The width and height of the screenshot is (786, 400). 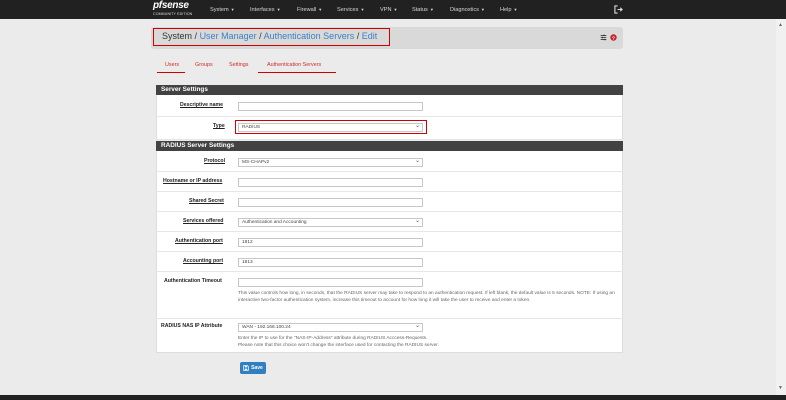 I want to click on logout-icon, so click(x=618, y=9).